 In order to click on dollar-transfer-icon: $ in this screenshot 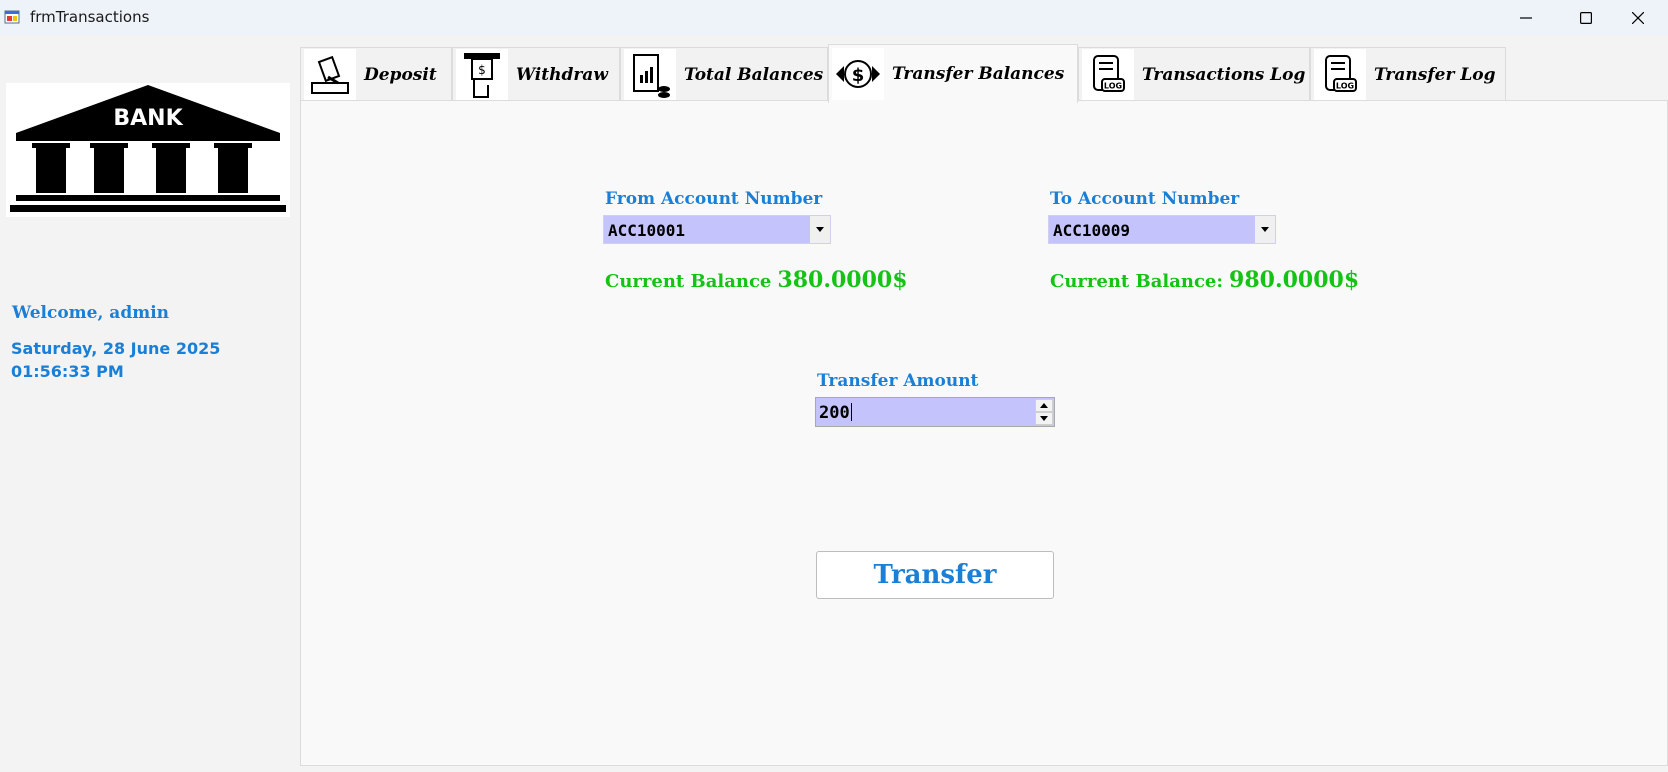, I will do `click(858, 74)`.